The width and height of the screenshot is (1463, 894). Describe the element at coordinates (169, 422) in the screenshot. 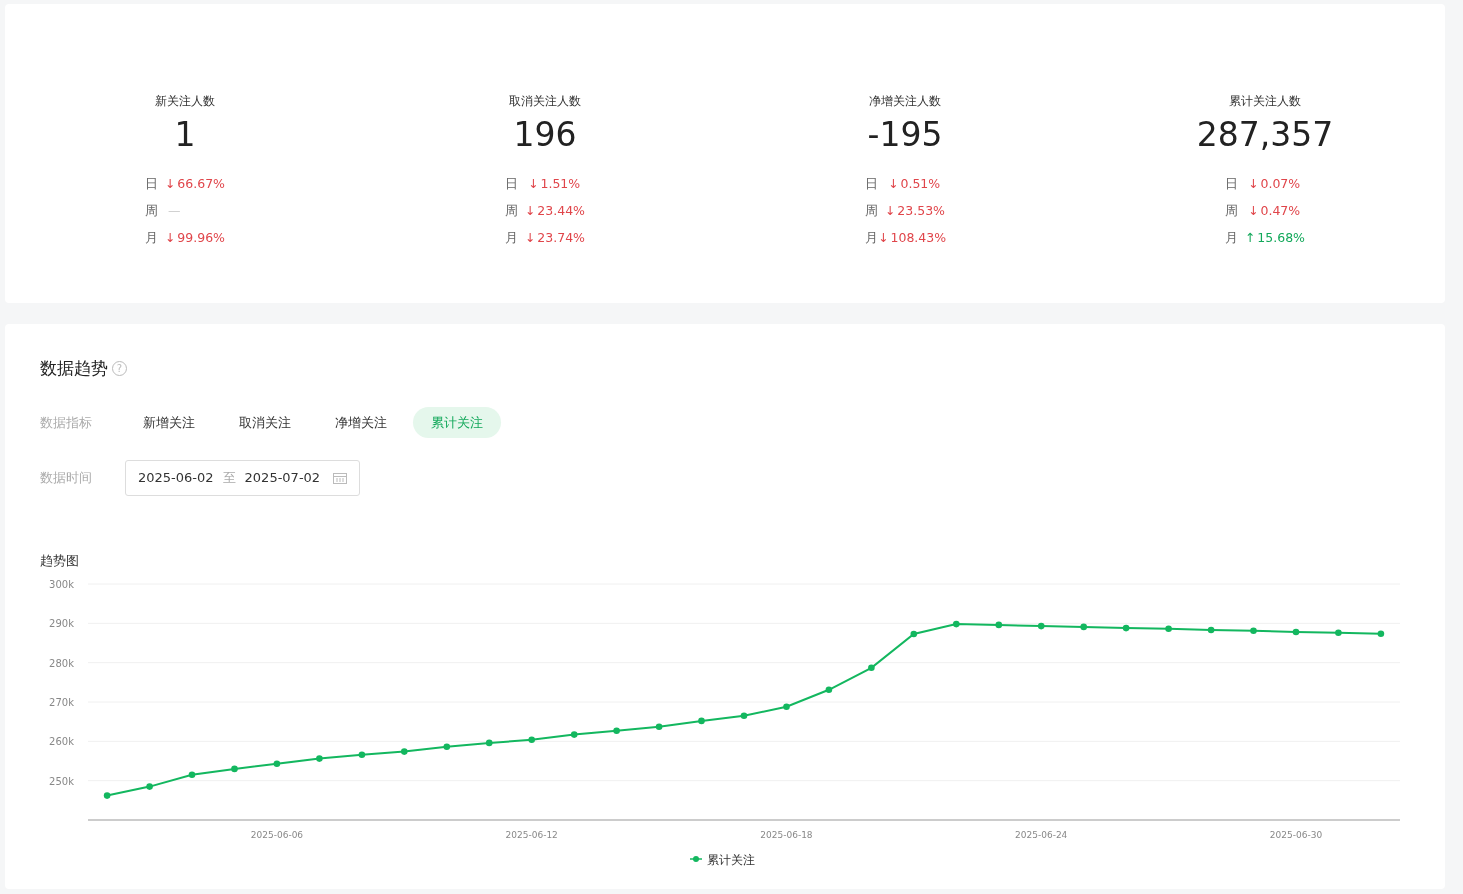

I see `indicator-tab: 新增关注` at that location.